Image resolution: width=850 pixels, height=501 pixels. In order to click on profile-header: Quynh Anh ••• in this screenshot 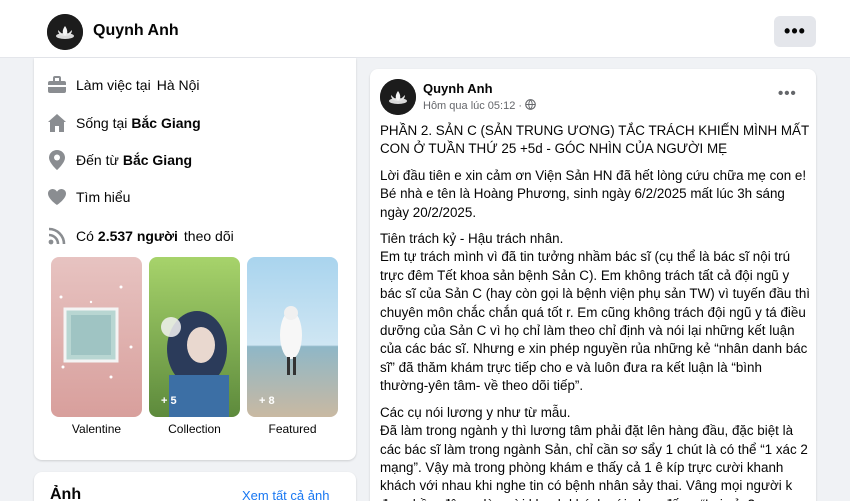, I will do `click(425, 29)`.